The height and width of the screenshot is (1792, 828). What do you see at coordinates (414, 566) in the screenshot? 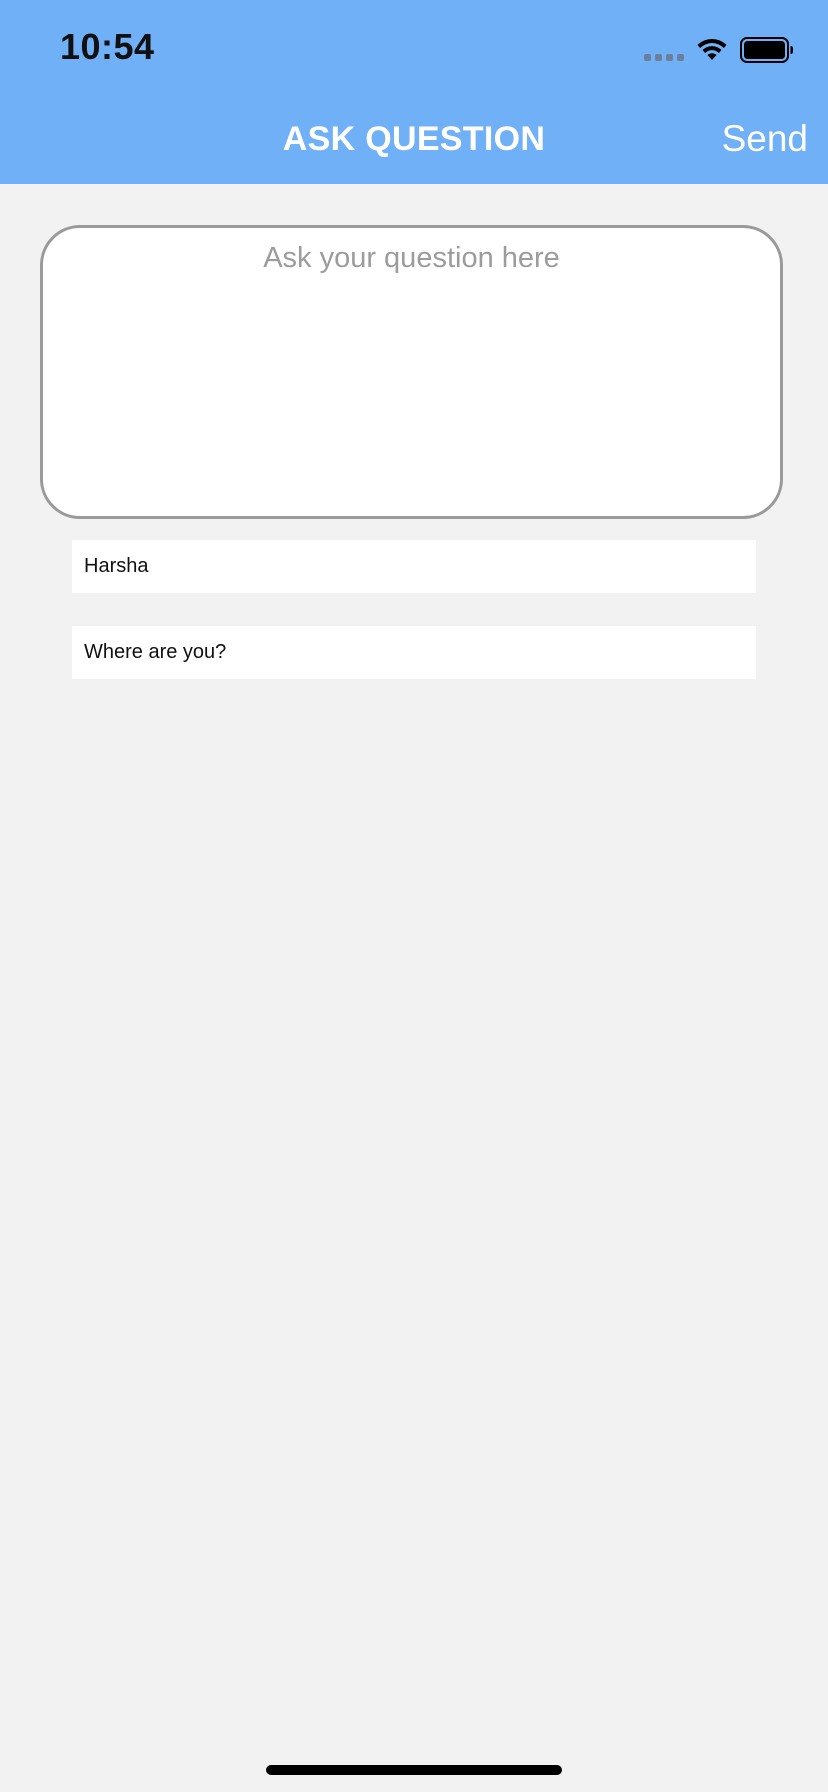
I see `name-field: Harsha` at bounding box center [414, 566].